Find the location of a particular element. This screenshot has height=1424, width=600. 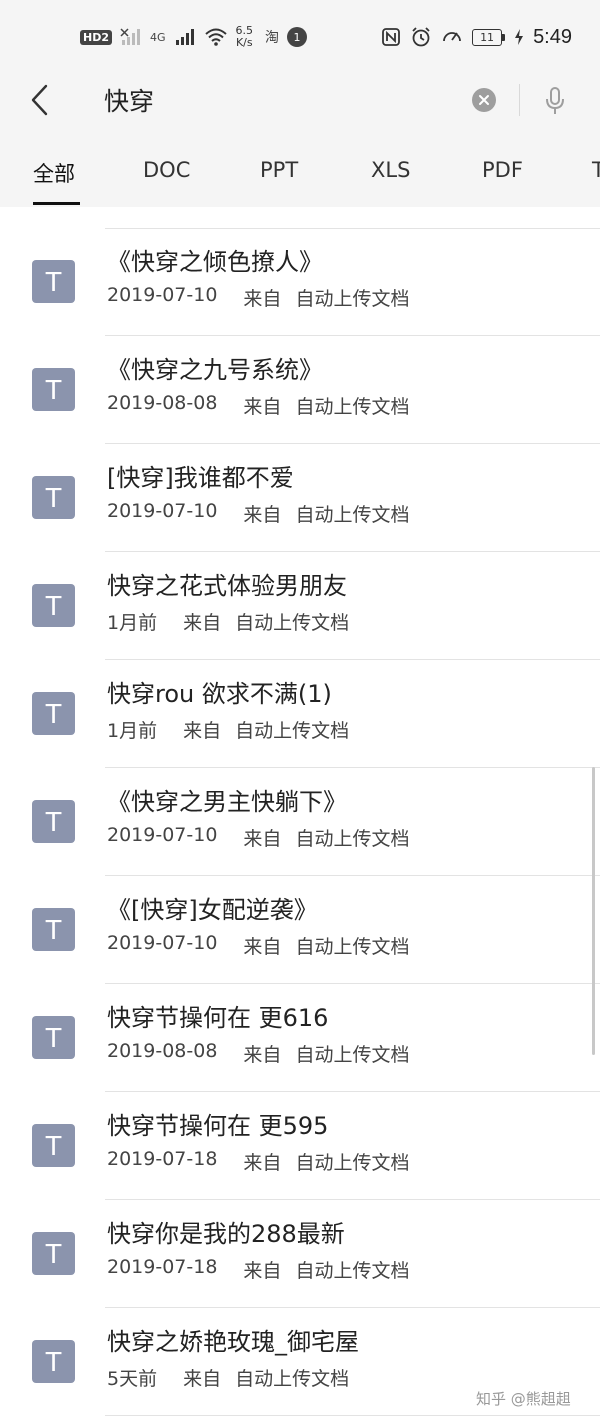

file-row: T 《快穿之男主快躺下》 2019-07-10 来自 自动上传文档 is located at coordinates (300, 822).